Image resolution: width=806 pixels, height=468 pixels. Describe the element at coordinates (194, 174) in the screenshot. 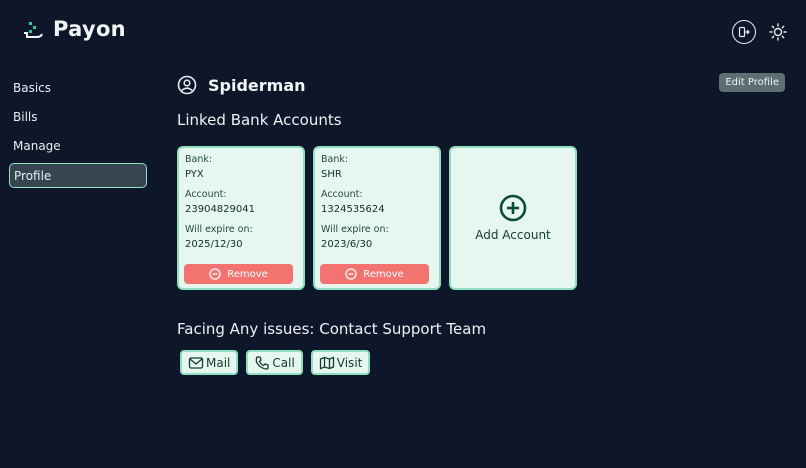

I see `bank-value: PYX` at that location.